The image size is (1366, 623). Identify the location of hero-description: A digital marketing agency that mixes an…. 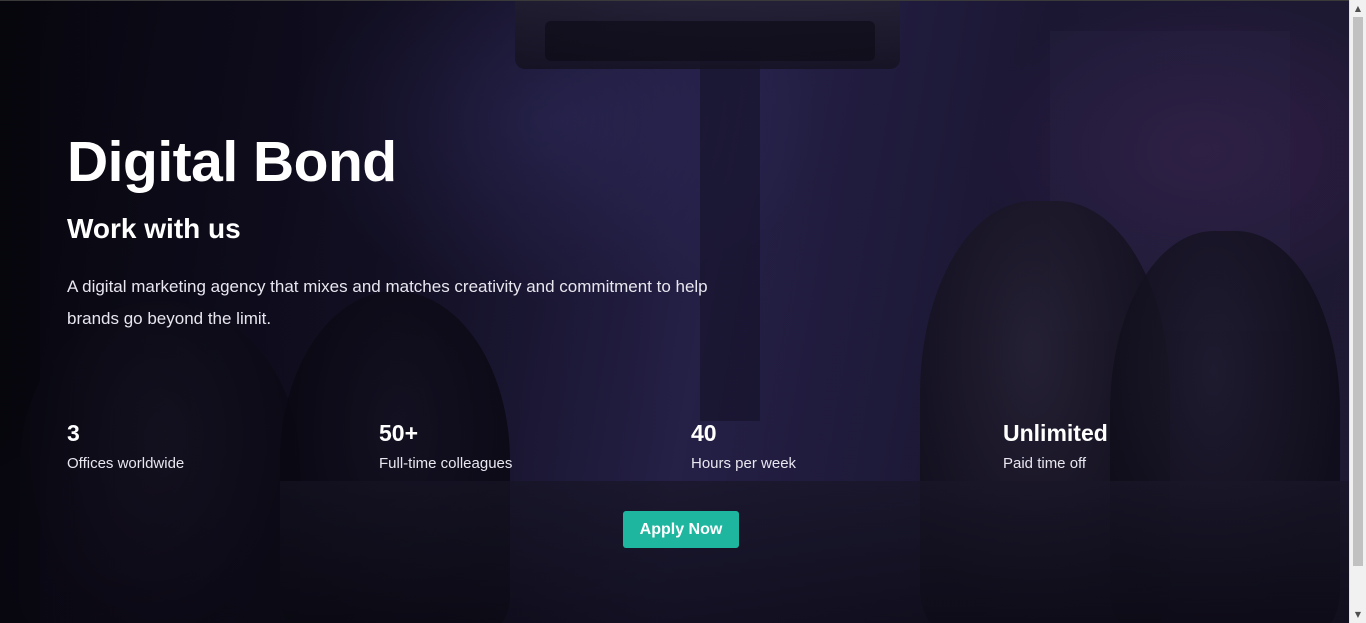
(387, 302).